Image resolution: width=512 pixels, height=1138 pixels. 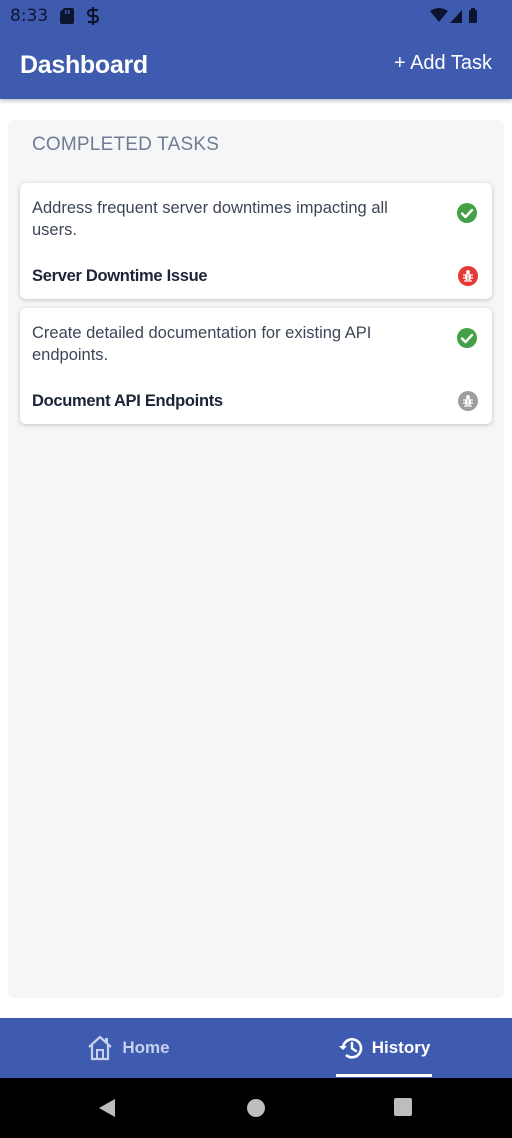 What do you see at coordinates (256, 16) in the screenshot?
I see `status-bar: 8:33` at bounding box center [256, 16].